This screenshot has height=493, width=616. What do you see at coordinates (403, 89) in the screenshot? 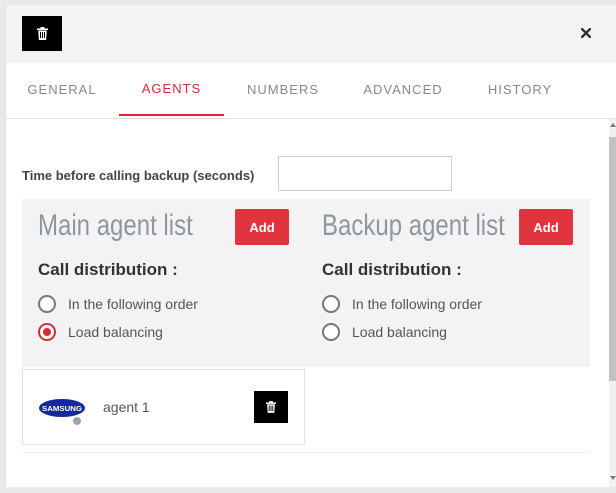
I see `tab-advanced: ADVANCED` at bounding box center [403, 89].